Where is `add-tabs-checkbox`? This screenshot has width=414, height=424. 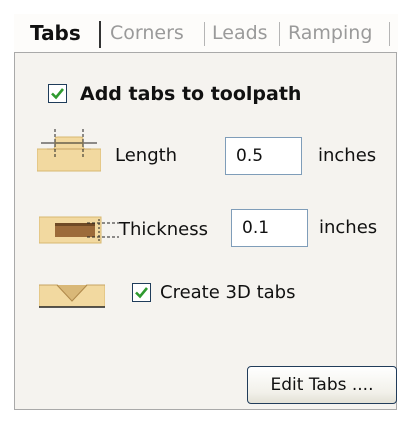 add-tabs-checkbox is located at coordinates (57, 93).